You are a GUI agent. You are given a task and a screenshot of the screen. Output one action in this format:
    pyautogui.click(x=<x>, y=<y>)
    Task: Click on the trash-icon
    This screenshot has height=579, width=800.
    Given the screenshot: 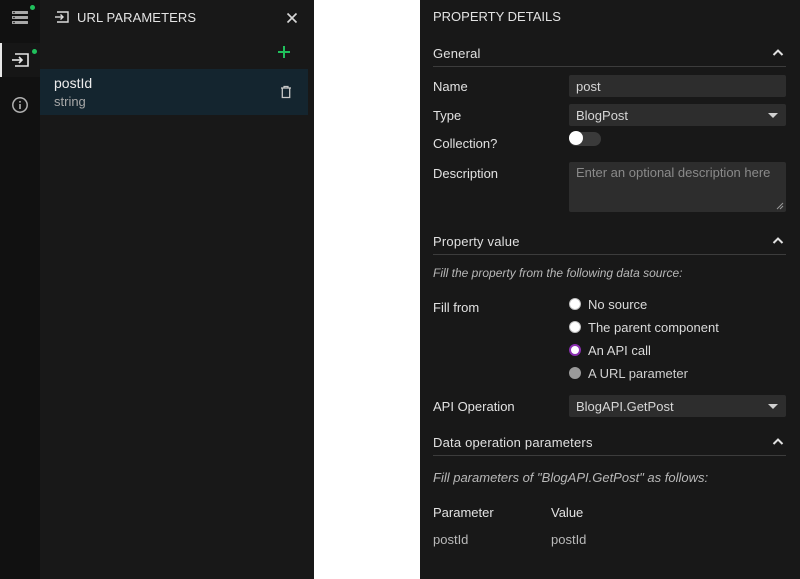 What is the action you would take?
    pyautogui.click(x=286, y=92)
    